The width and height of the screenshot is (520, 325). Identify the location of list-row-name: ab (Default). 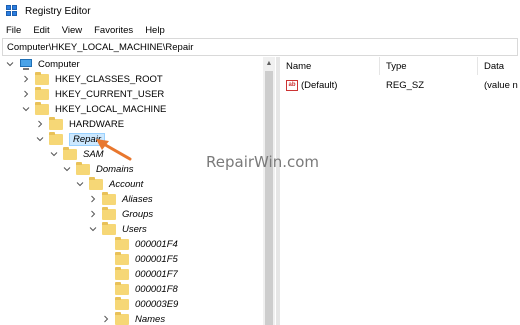
(333, 85).